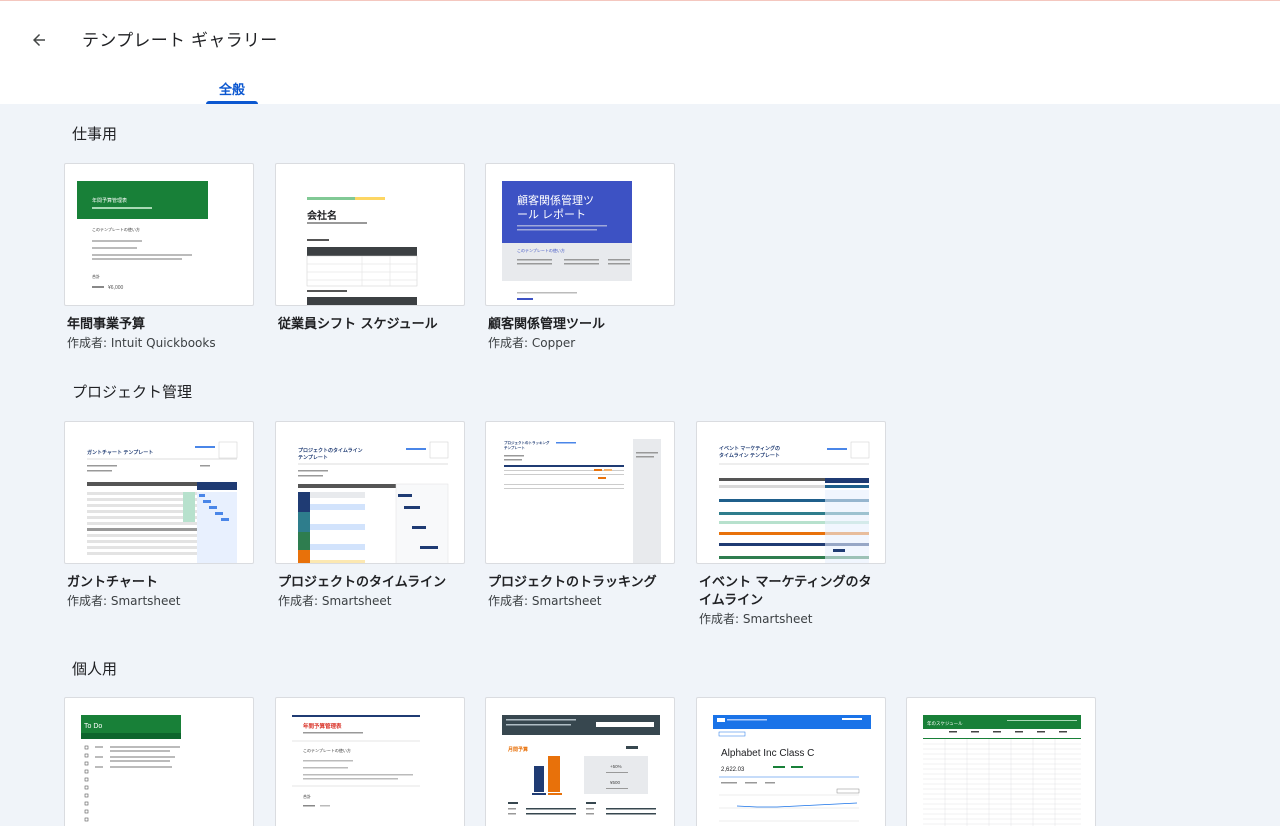 This screenshot has height=826, width=1280. What do you see at coordinates (785, 582) in the screenshot?
I see `template-title-line1: イベント マーケティングのタ` at bounding box center [785, 582].